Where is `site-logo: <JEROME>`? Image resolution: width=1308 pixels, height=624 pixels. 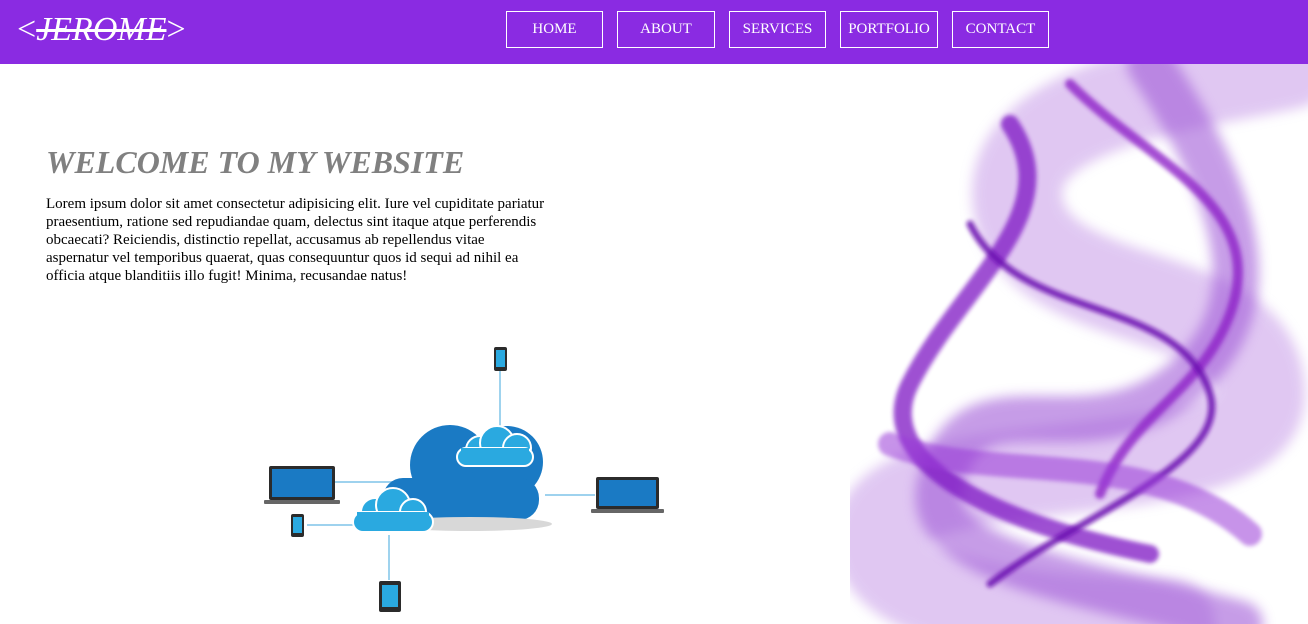
site-logo: <JEROME> is located at coordinates (101, 30).